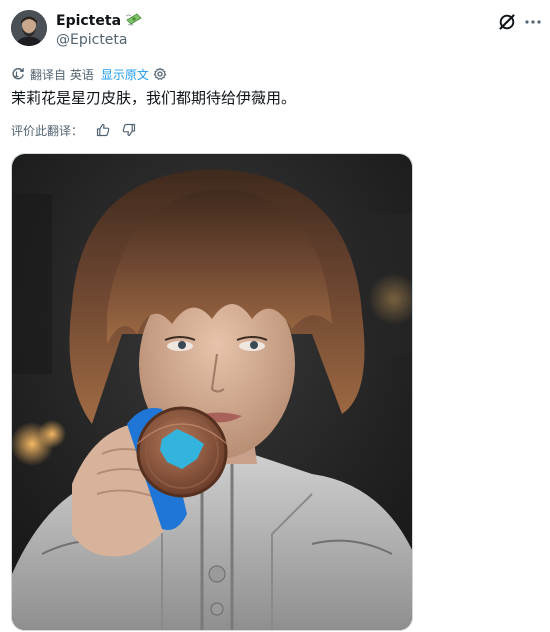 Image resolution: width=550 pixels, height=632 pixels. I want to click on display-name: Epicteta, so click(99, 20).